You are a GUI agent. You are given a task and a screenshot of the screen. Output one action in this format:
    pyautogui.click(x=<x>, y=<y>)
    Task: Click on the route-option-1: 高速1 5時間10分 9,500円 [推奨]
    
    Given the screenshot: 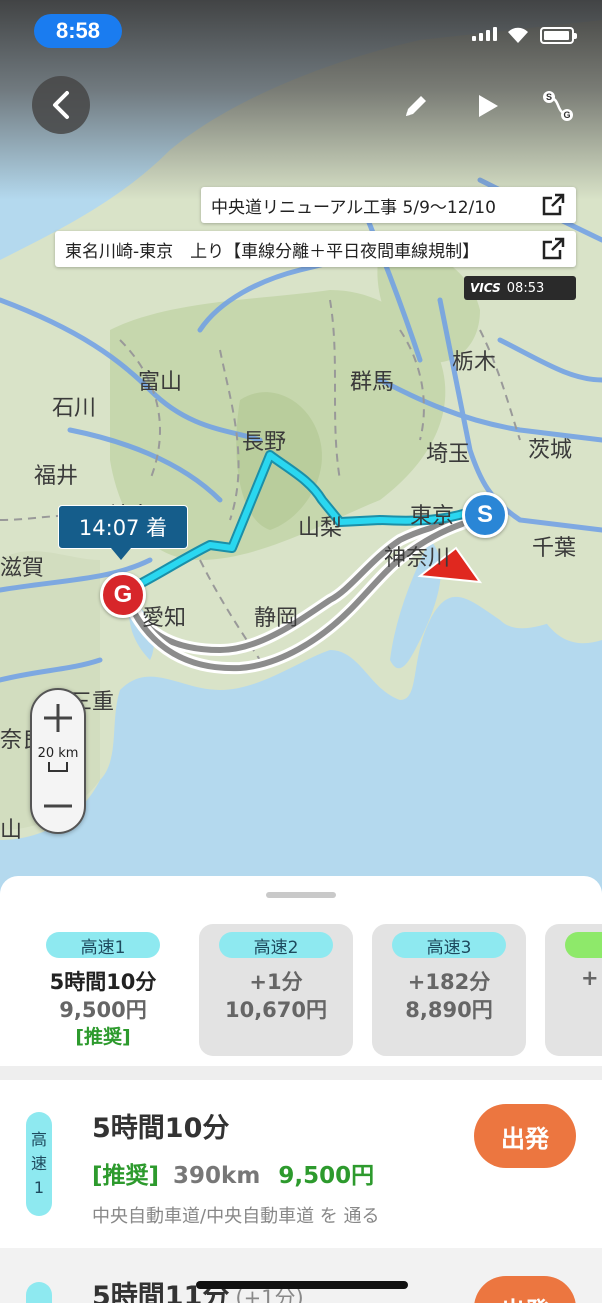 What is the action you would take?
    pyautogui.click(x=103, y=990)
    